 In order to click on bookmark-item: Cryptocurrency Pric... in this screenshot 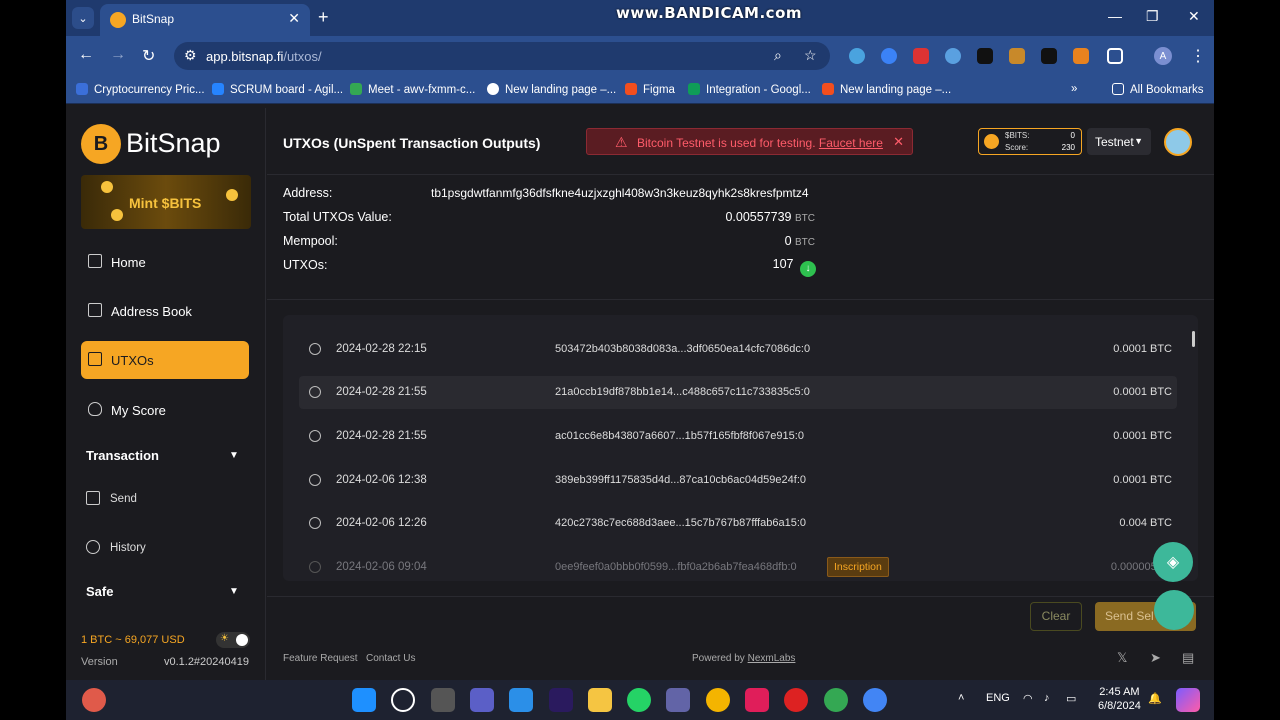, I will do `click(140, 89)`.